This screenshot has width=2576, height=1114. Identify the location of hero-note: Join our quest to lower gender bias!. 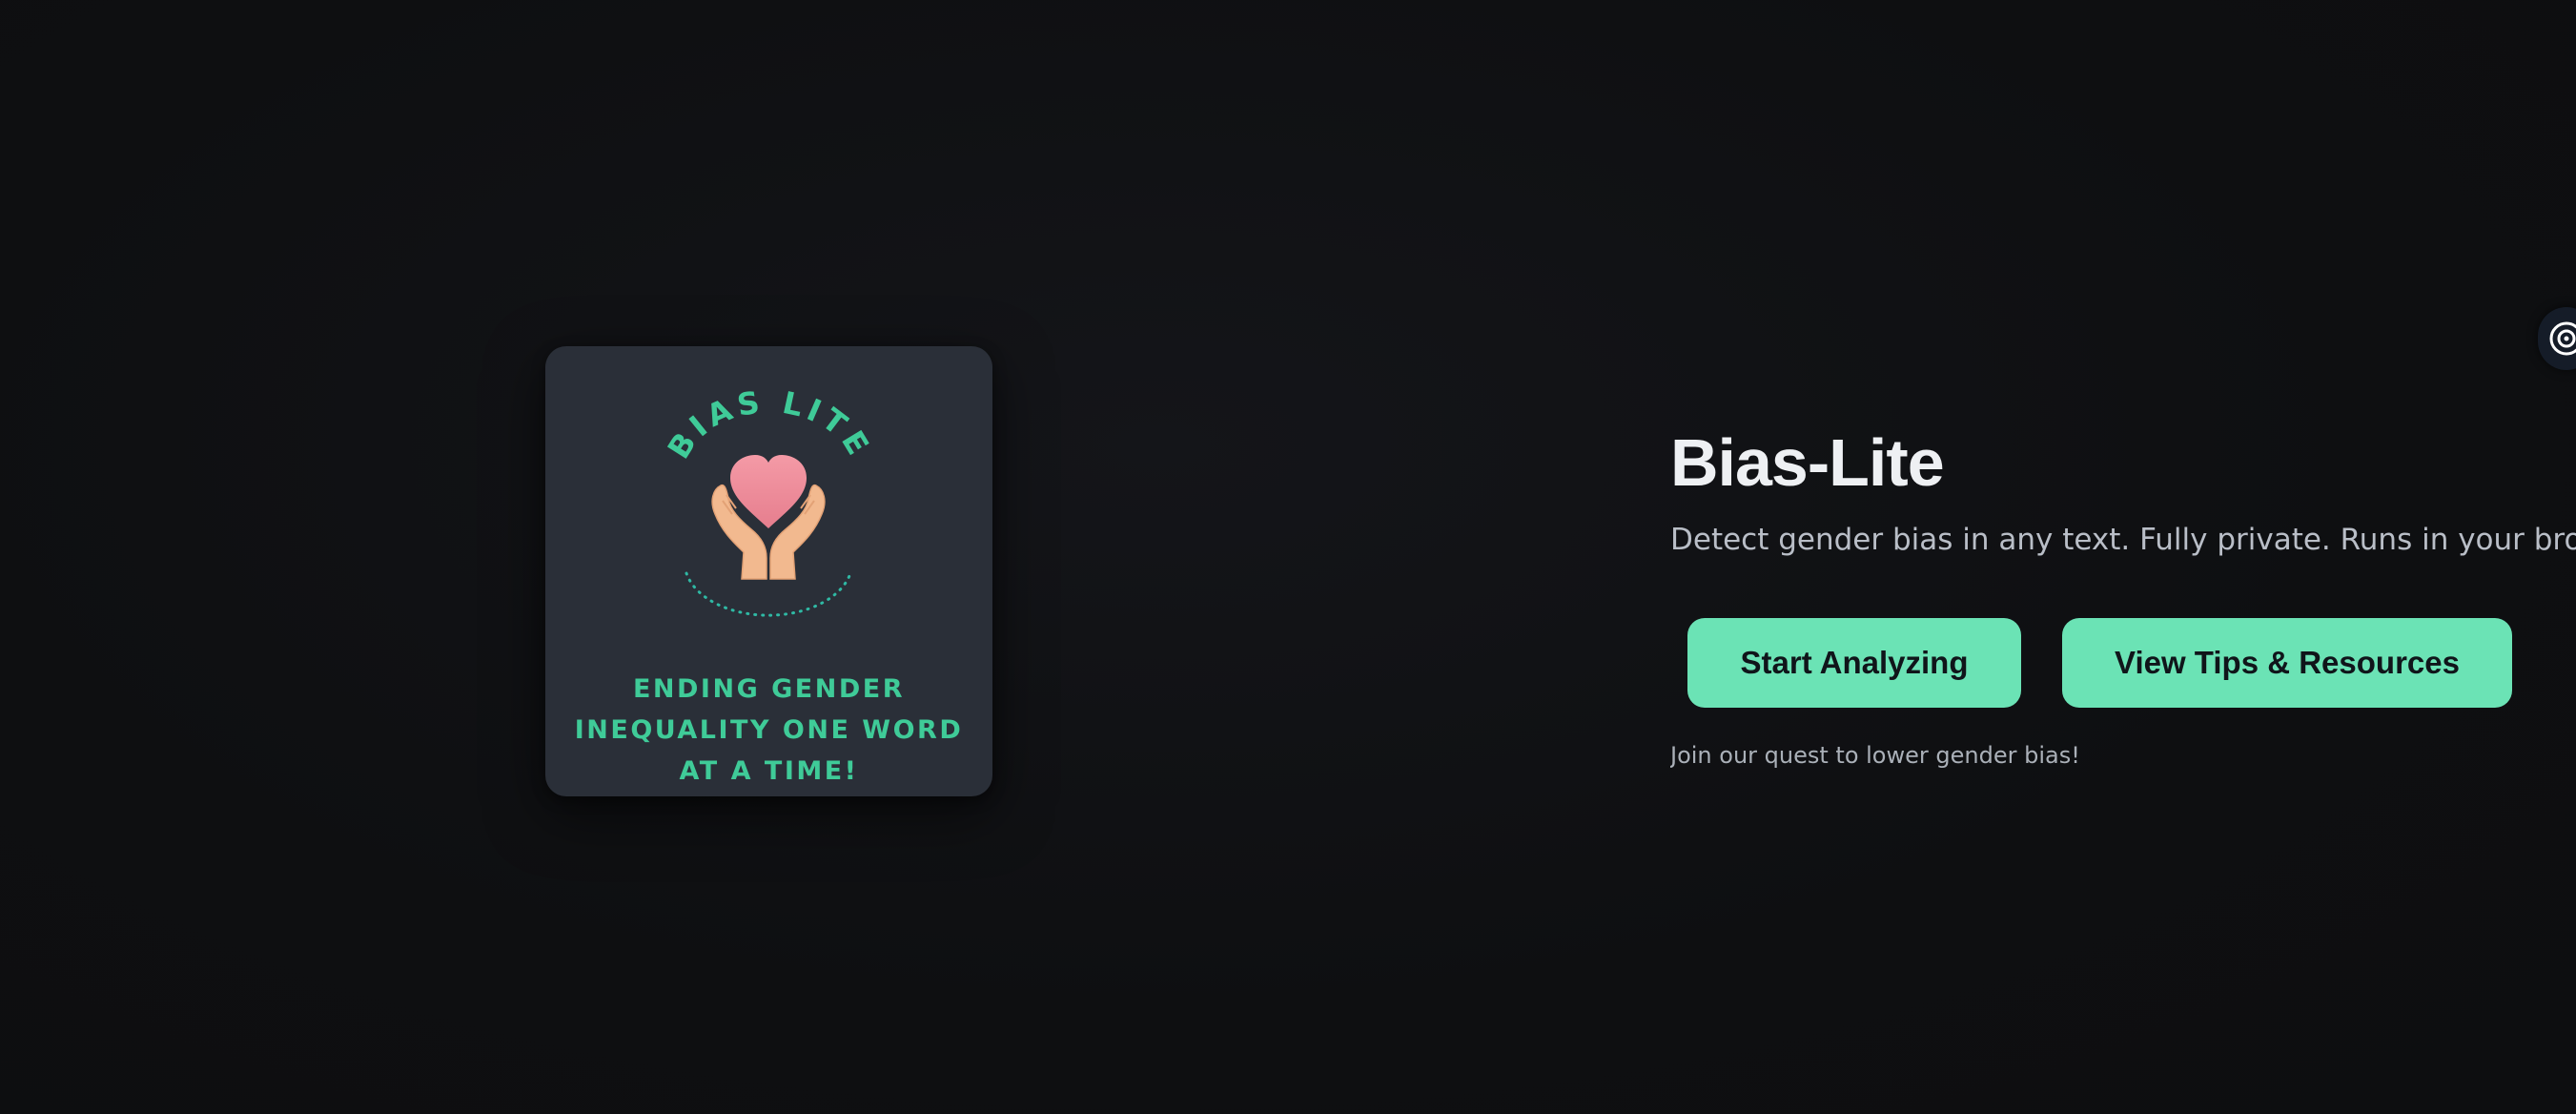
(1875, 755).